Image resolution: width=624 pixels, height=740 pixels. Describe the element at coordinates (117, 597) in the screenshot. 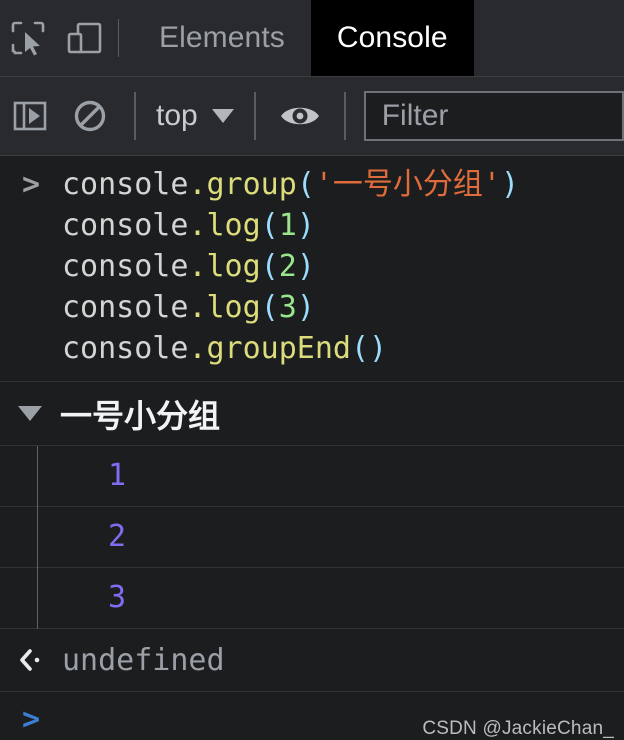

I see `console-log-value: 3` at that location.